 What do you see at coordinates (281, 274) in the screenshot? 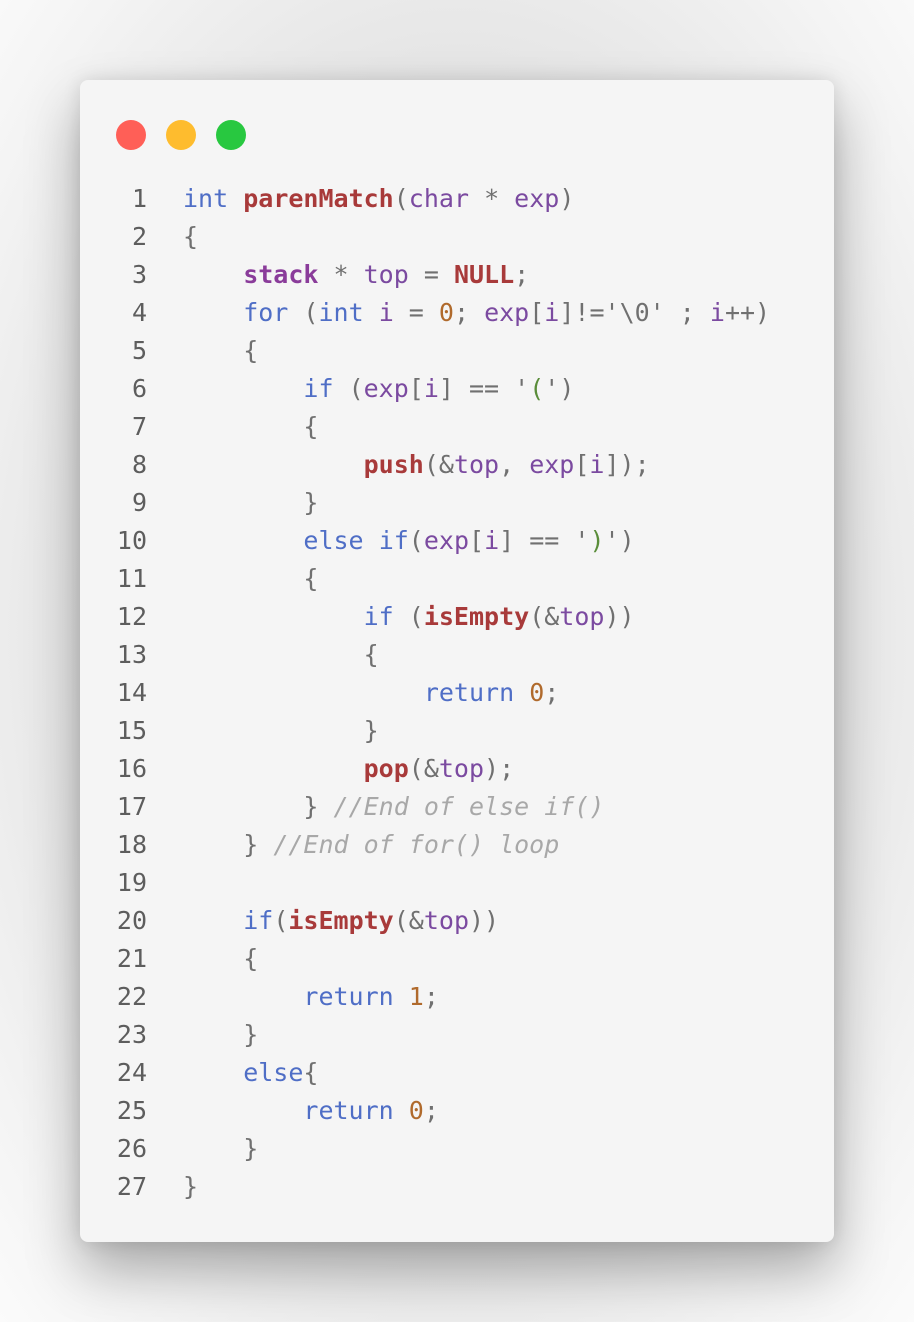
I see `type-token: stack` at bounding box center [281, 274].